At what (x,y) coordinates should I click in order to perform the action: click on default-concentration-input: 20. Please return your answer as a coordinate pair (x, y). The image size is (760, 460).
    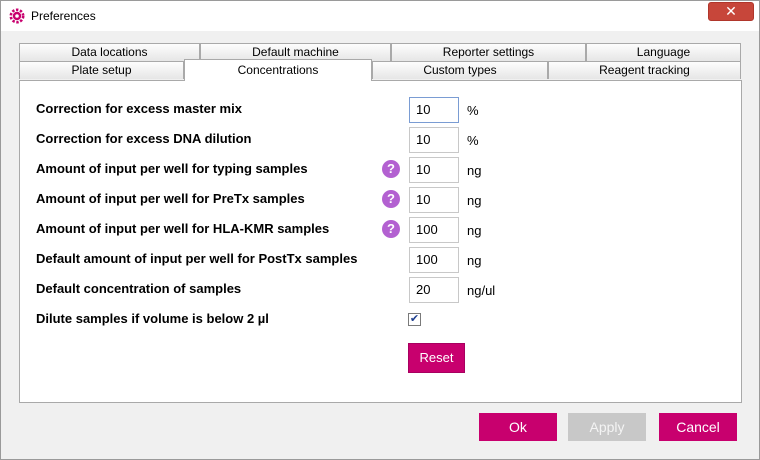
    Looking at the image, I should click on (434, 290).